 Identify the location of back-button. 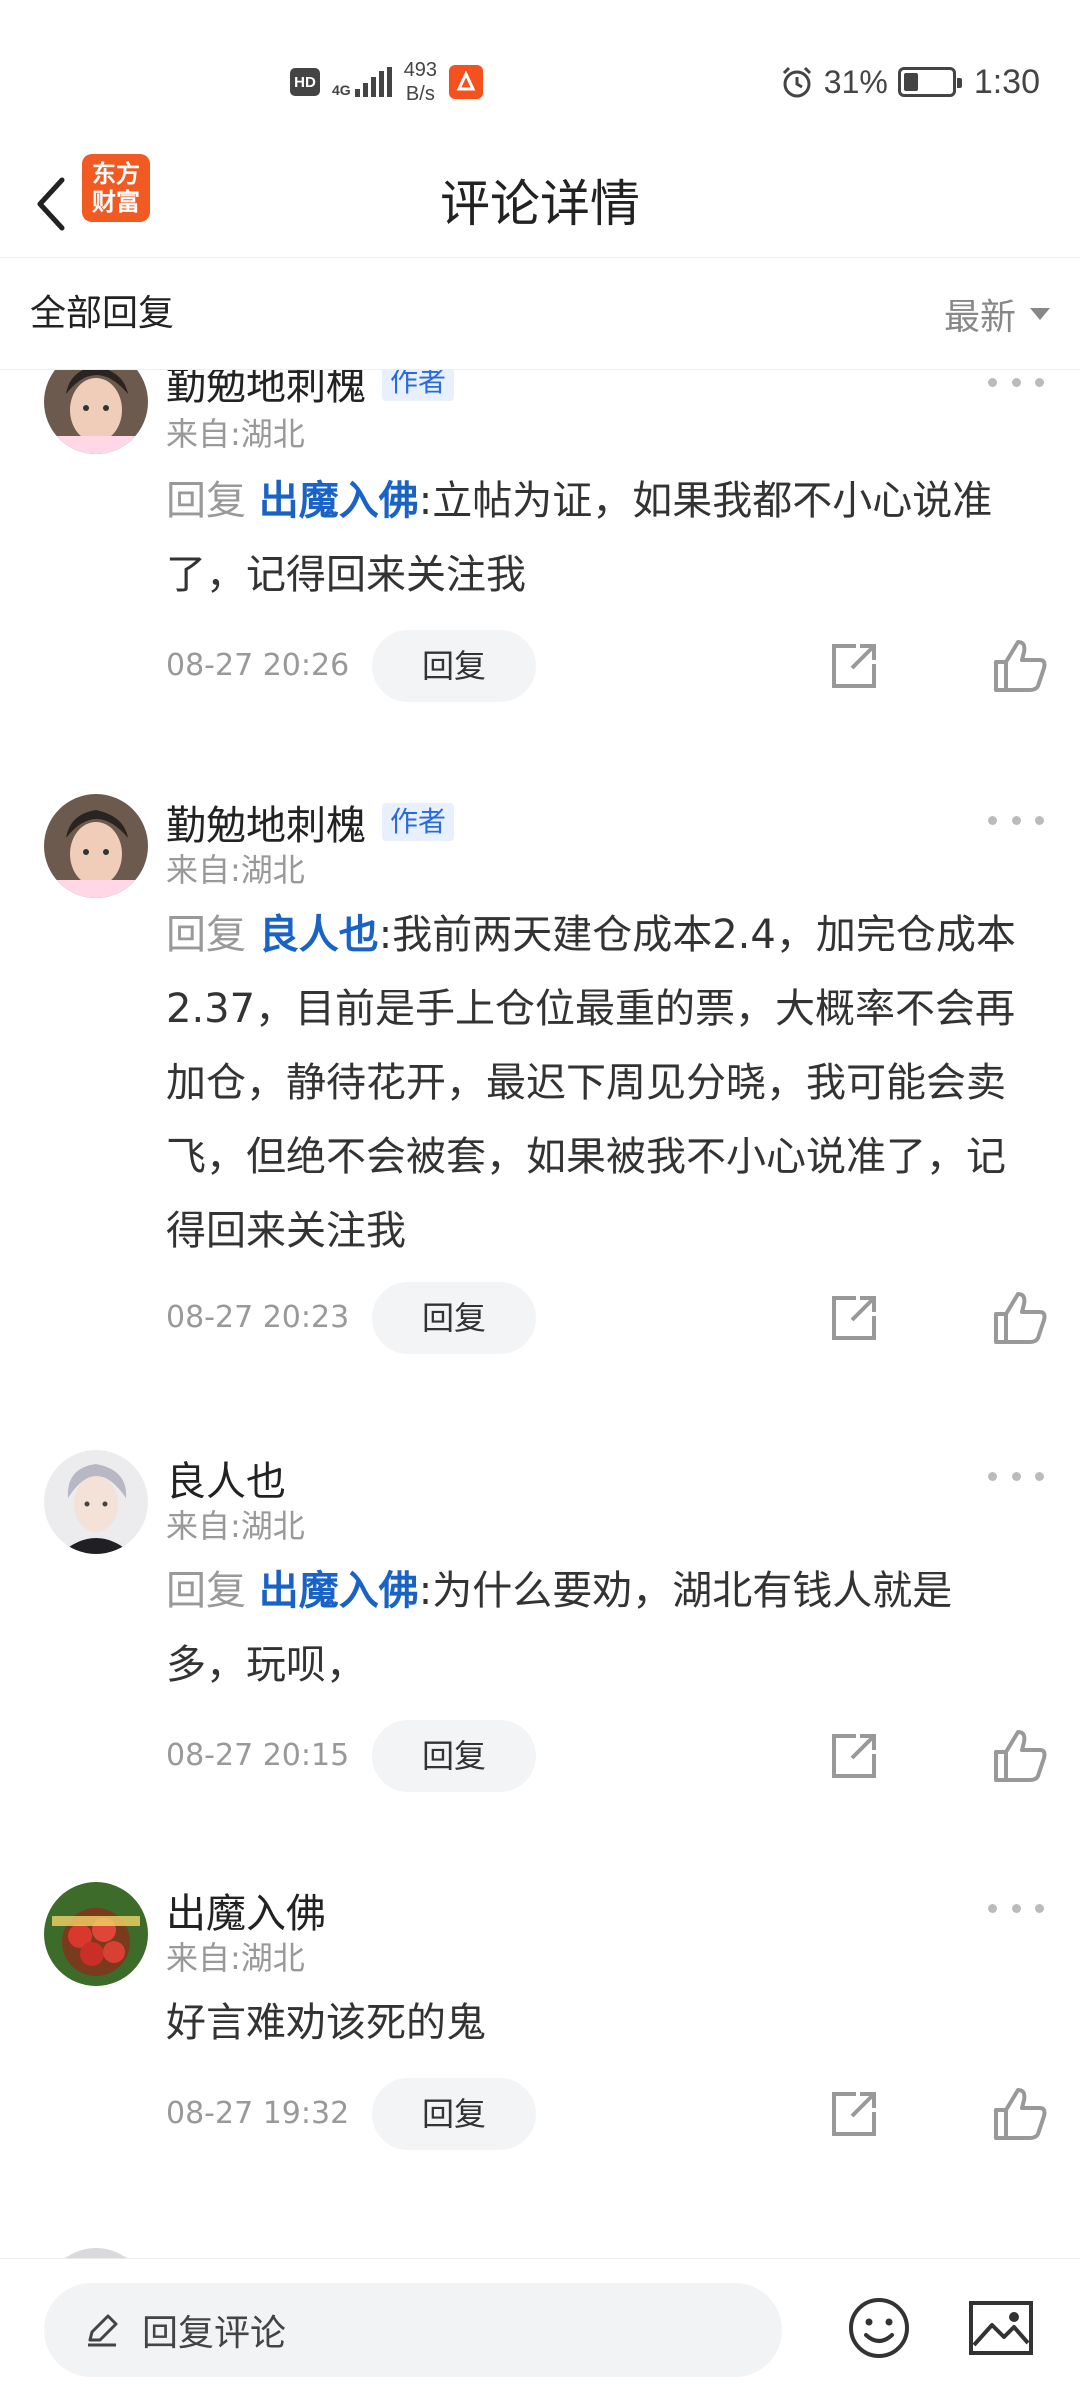
(52, 204).